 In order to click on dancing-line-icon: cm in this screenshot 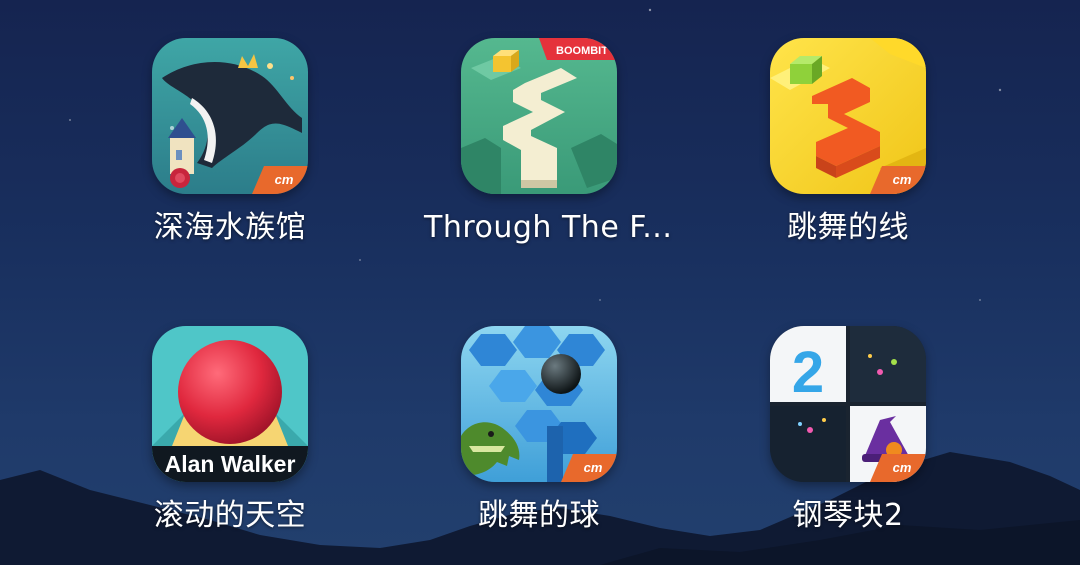, I will do `click(848, 116)`.